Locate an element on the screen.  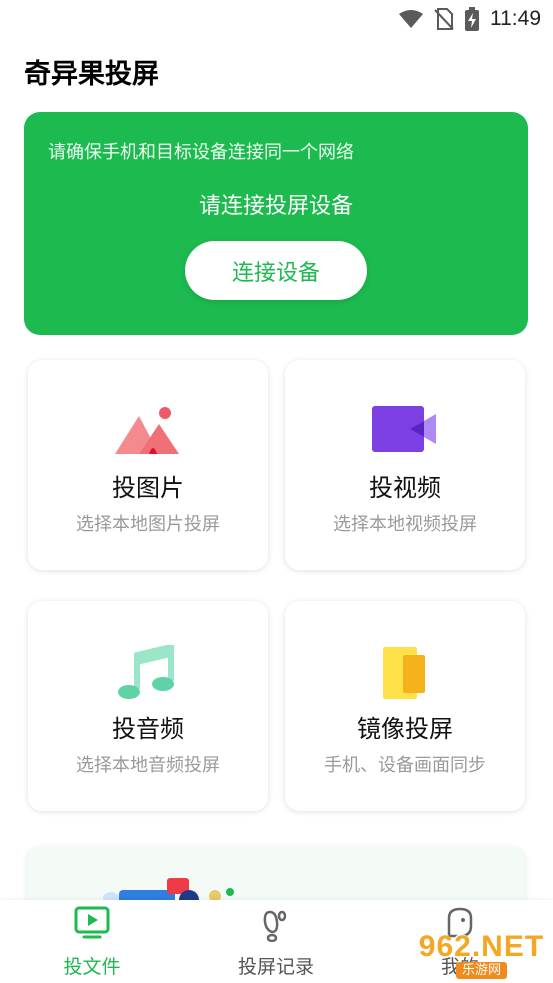
feature-title: 投视频 is located at coordinates (405, 488).